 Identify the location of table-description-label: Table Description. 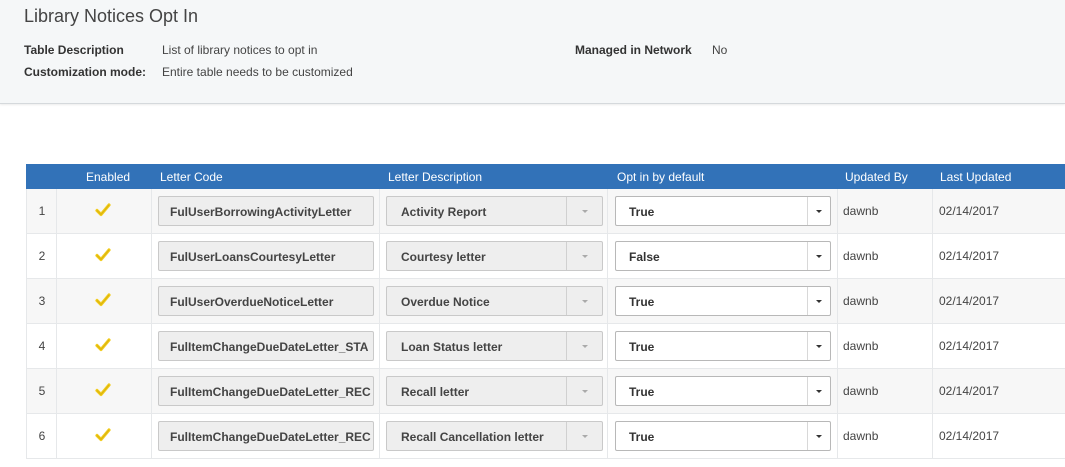
(74, 50).